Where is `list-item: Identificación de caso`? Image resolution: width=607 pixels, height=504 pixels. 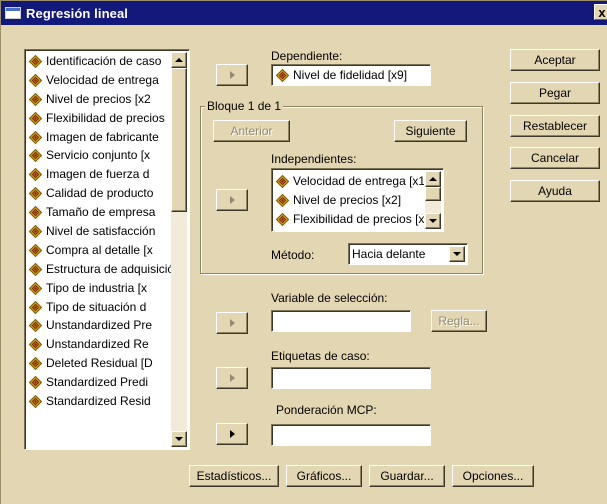 list-item: Identificación de caso is located at coordinates (99, 61).